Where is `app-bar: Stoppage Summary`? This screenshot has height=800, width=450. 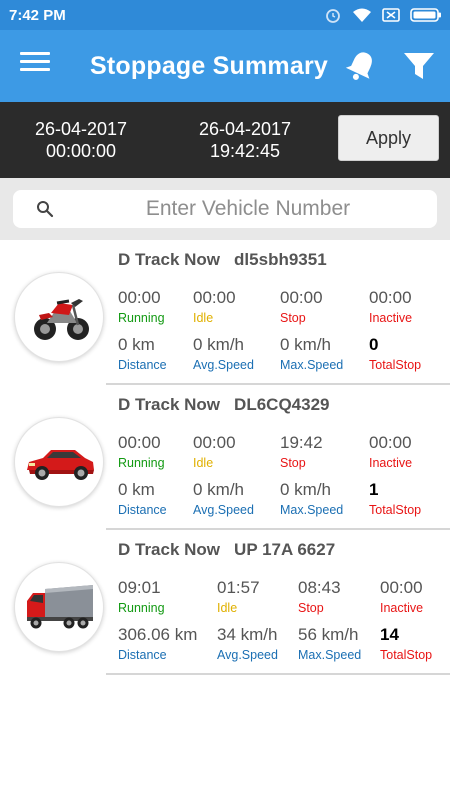
app-bar: Stoppage Summary is located at coordinates (225, 66).